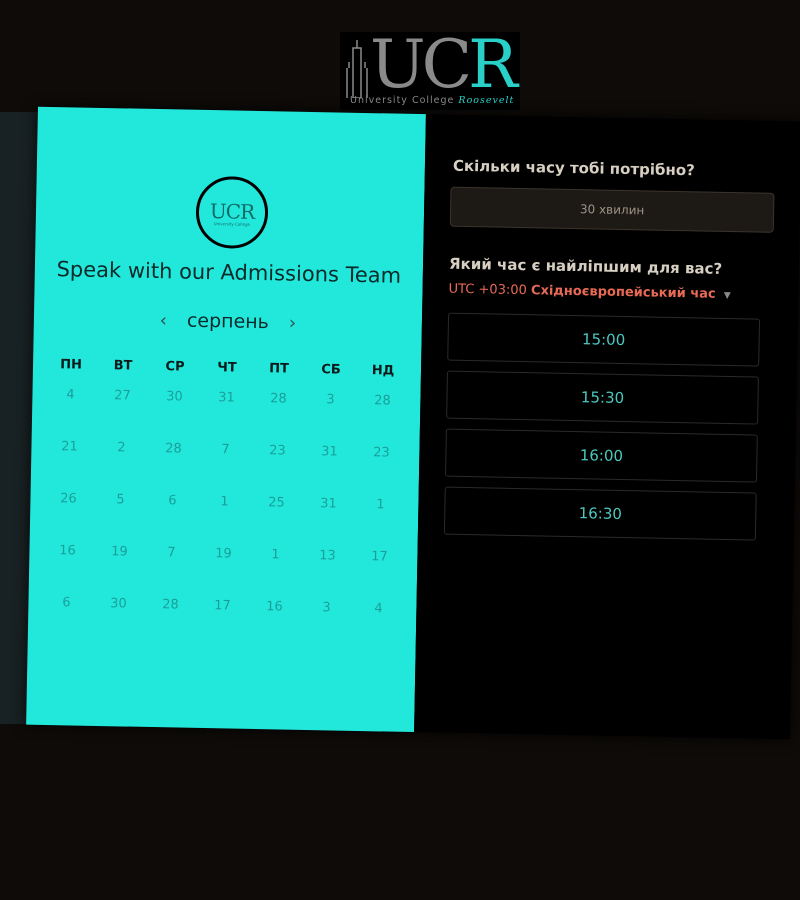 This screenshot has width=800, height=900. I want to click on weekday-header: НД, so click(383, 371).